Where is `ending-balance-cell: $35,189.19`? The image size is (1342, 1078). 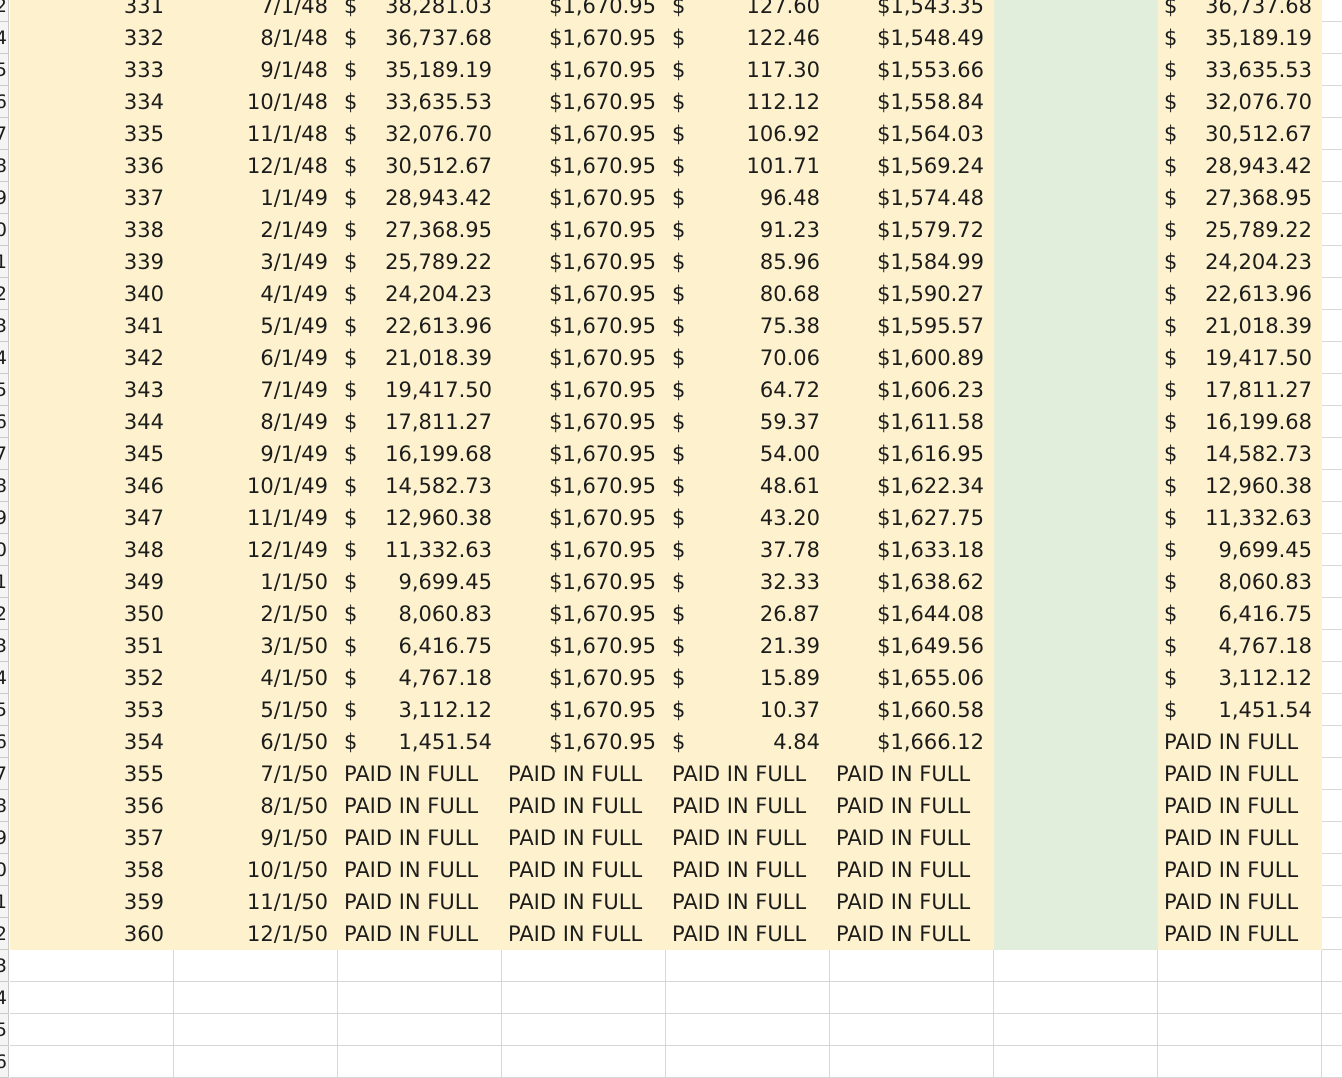
ending-balance-cell: $35,189.19 is located at coordinates (1240, 38).